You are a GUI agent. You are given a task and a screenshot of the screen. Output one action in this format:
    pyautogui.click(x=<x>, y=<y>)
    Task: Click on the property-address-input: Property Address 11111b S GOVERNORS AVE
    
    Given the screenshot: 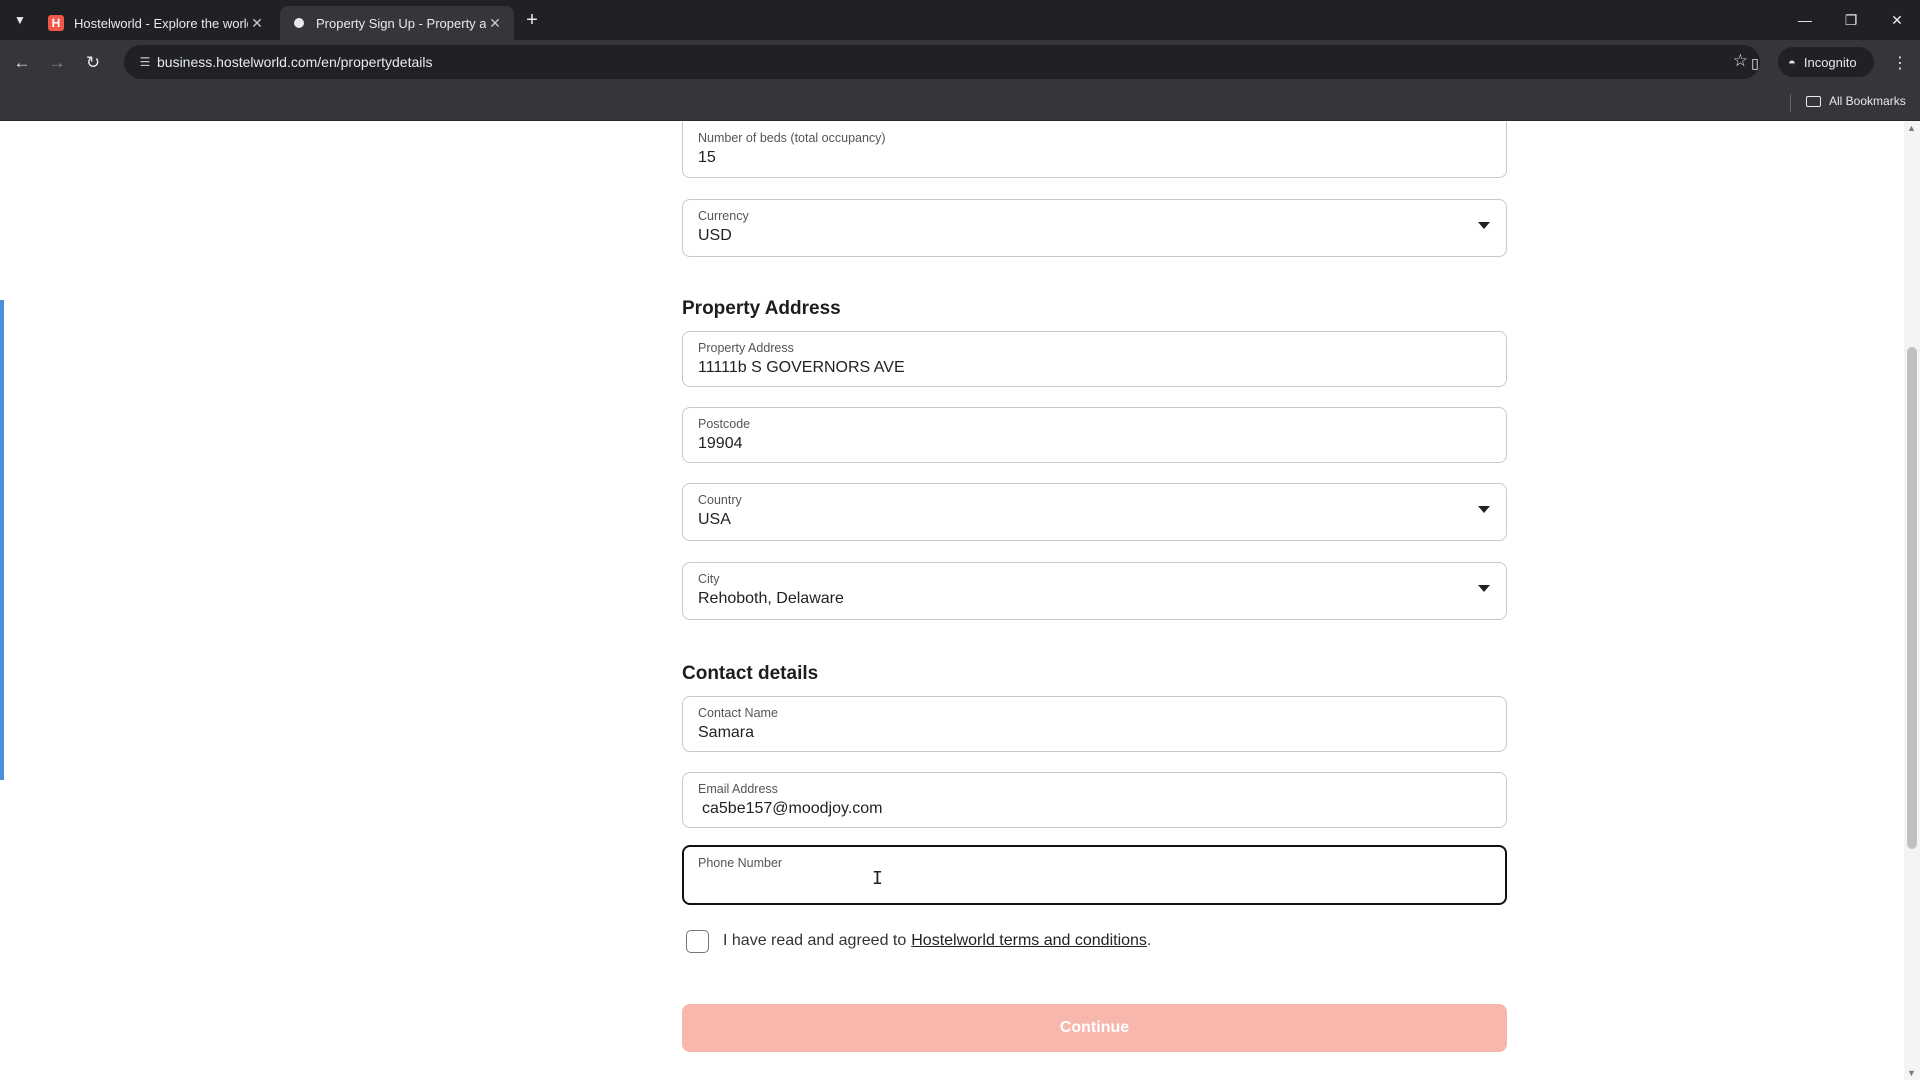 What is the action you would take?
    pyautogui.click(x=1094, y=359)
    